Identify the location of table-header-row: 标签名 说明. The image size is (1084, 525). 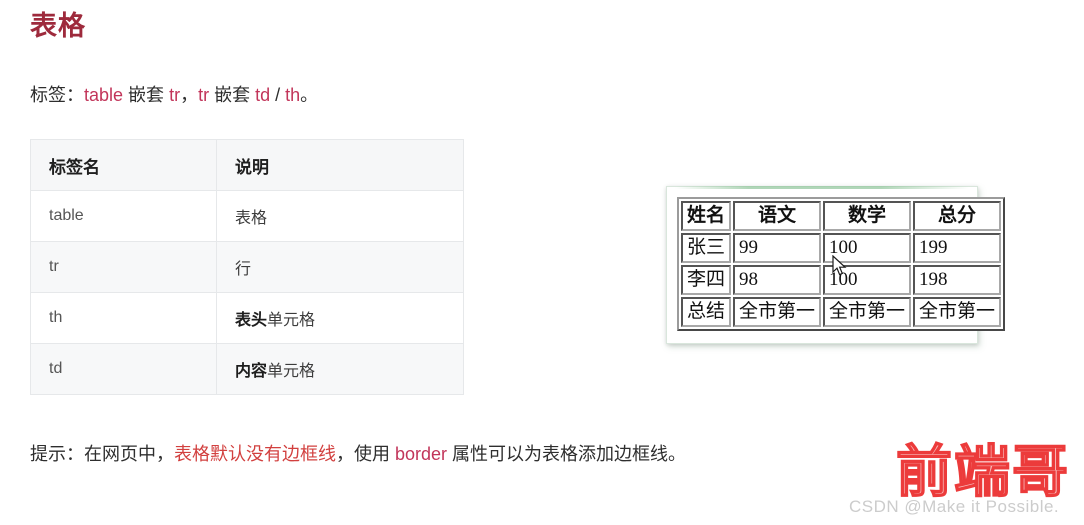
(247, 165).